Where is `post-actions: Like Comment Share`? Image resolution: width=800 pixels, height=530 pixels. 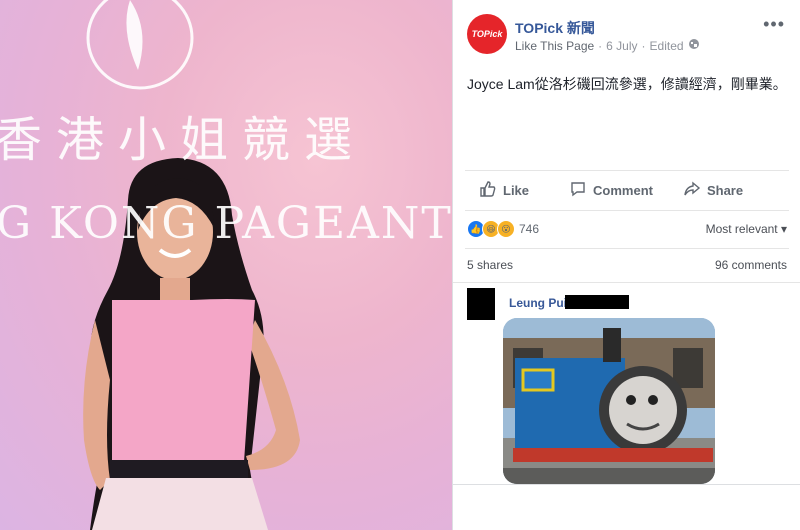 post-actions: Like Comment Share is located at coordinates (627, 190).